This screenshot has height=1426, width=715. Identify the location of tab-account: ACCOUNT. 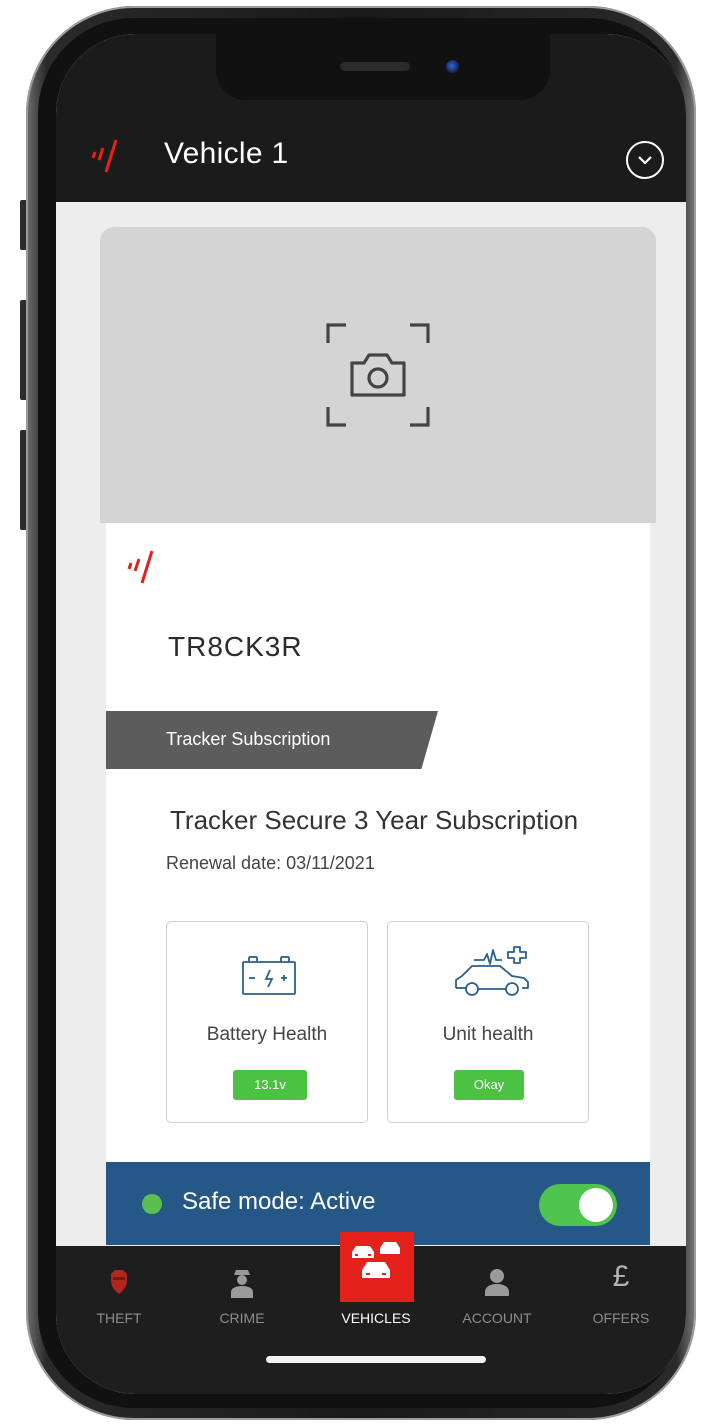
(497, 1296).